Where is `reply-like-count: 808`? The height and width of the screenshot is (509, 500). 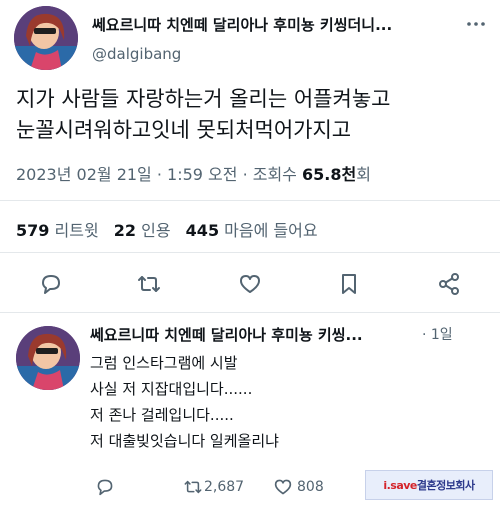
reply-like-count: 808 is located at coordinates (310, 487).